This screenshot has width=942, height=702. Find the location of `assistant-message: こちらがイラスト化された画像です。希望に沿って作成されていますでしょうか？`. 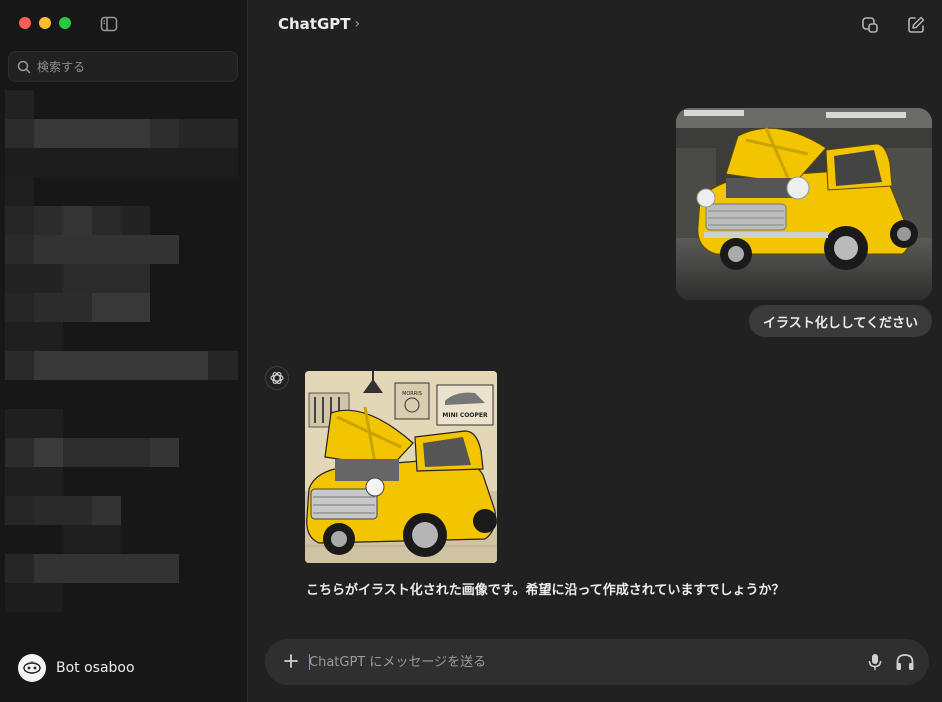

assistant-message: こちらがイラスト化された画像です。希望に沿って作成されていますでしょうか？ is located at coordinates (545, 590).